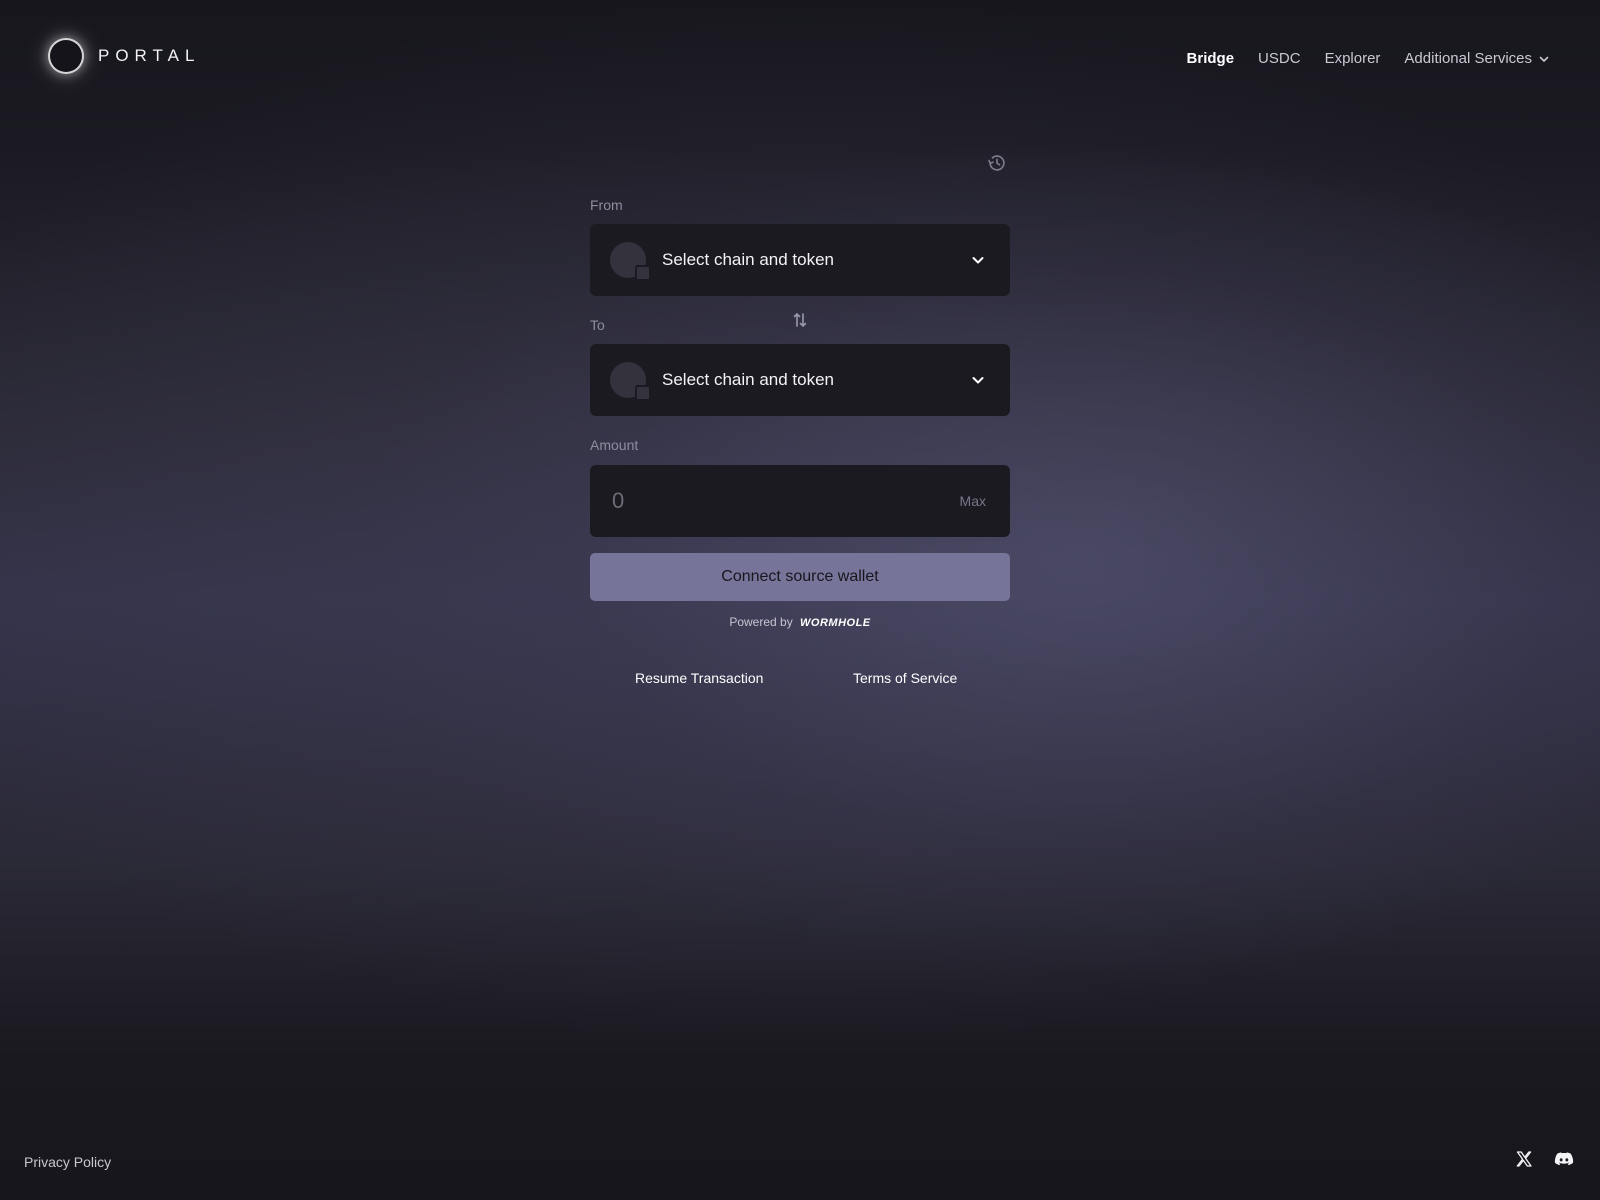 The width and height of the screenshot is (1600, 1200). Describe the element at coordinates (606, 205) in the screenshot. I see `from-label: From` at that location.